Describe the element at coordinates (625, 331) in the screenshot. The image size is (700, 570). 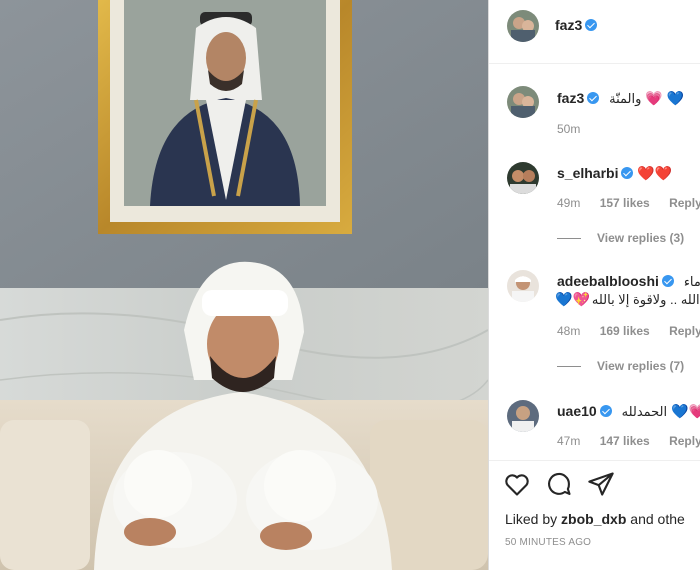
I see `comment-likes: 169 likes` at that location.